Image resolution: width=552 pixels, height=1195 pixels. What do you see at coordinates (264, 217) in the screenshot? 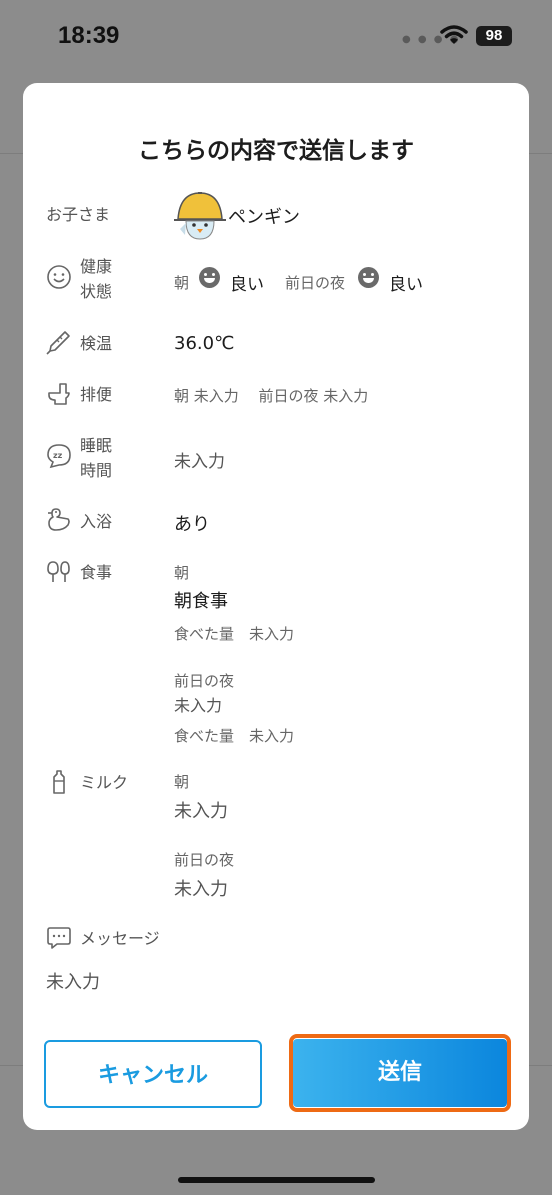
I see `child-name: ペンギン` at bounding box center [264, 217].